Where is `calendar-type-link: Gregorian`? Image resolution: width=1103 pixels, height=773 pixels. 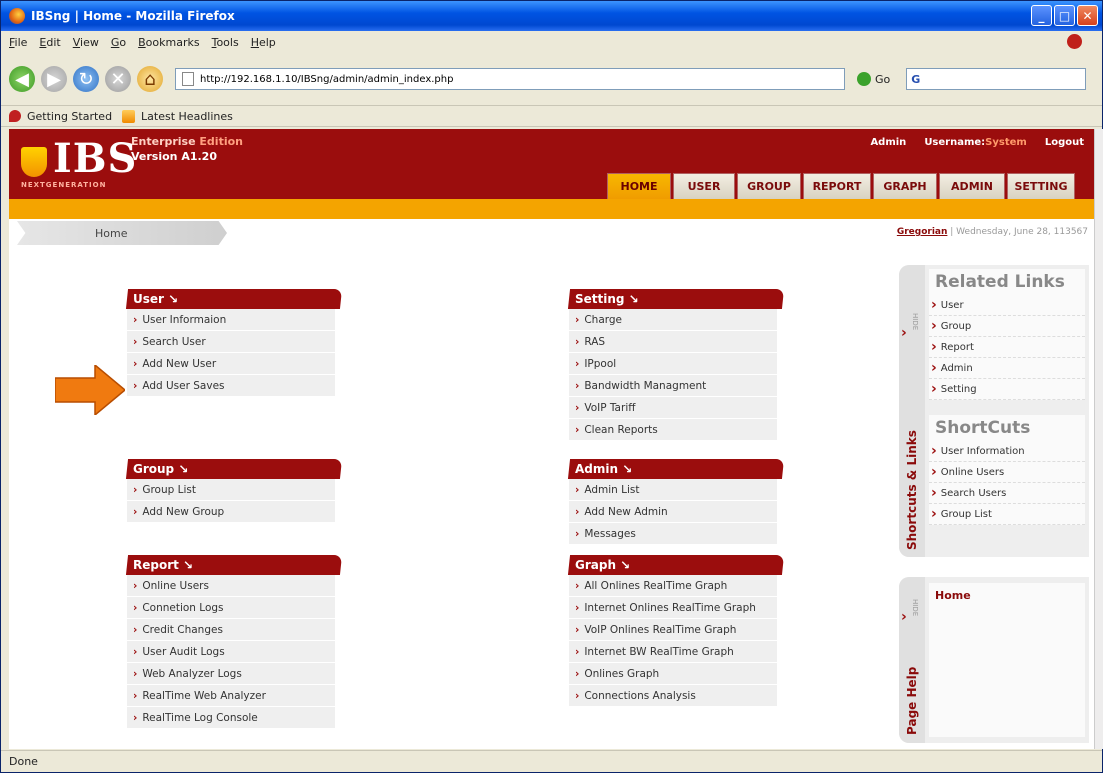 calendar-type-link: Gregorian is located at coordinates (922, 232).